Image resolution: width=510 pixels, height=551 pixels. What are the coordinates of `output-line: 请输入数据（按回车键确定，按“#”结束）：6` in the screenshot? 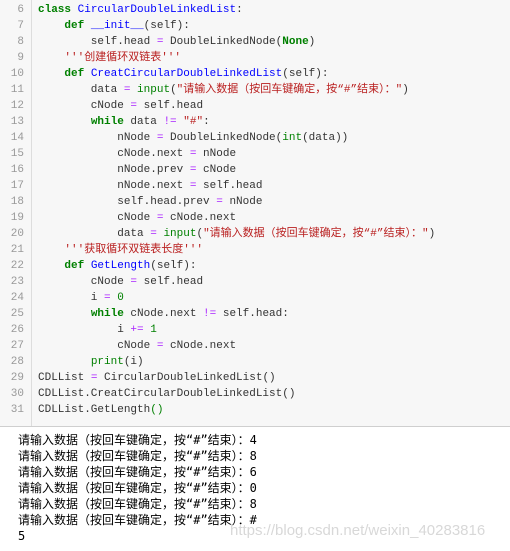 It's located at (137, 472).